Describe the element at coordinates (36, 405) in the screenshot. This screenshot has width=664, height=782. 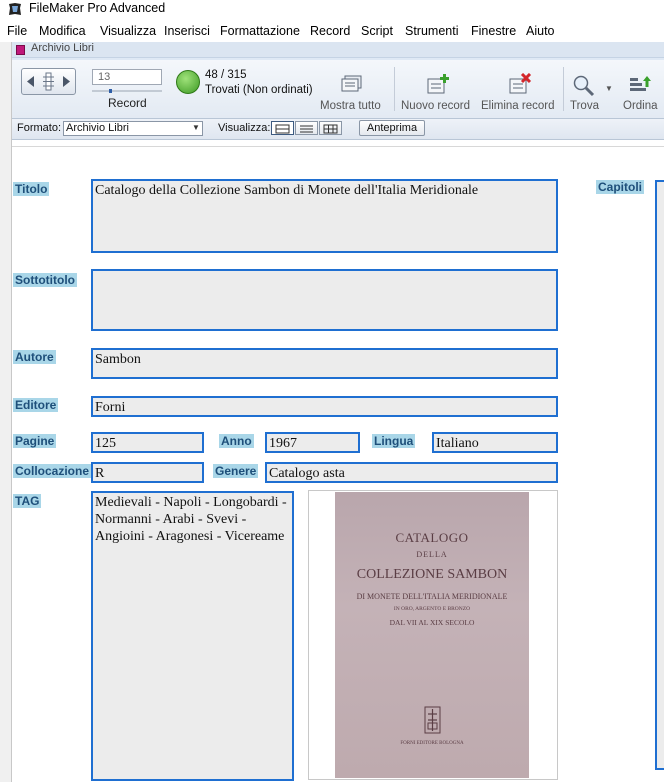
I see `label-publisher: Editore` at that location.